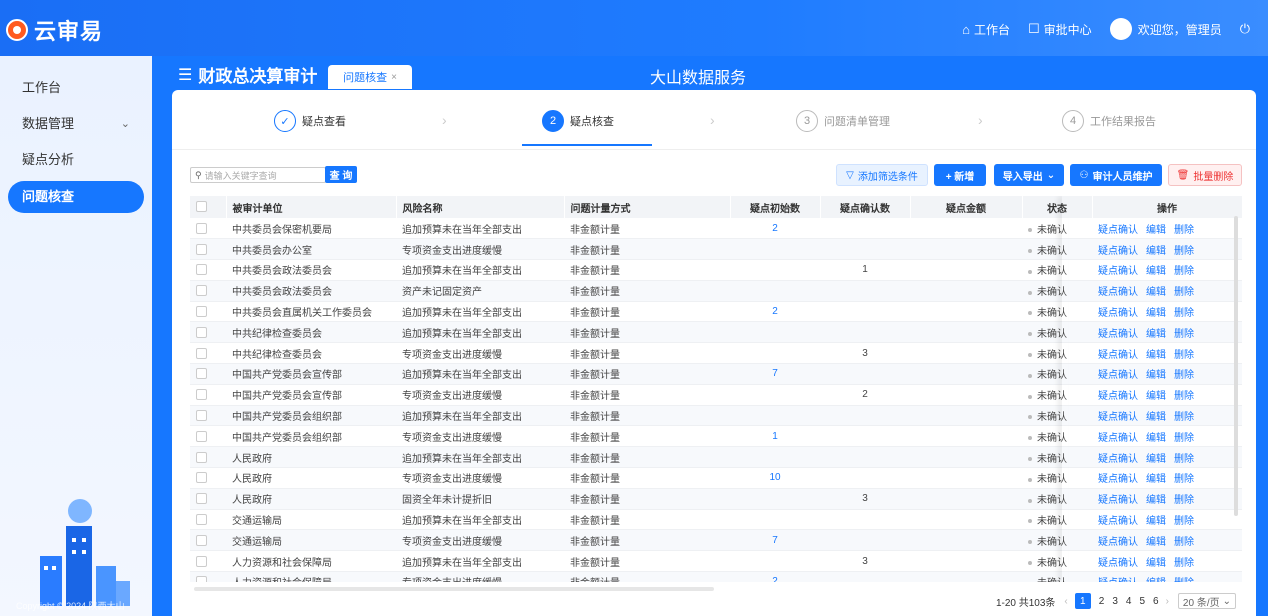  I want to click on prev-page-icon: ‹, so click(1065, 601).